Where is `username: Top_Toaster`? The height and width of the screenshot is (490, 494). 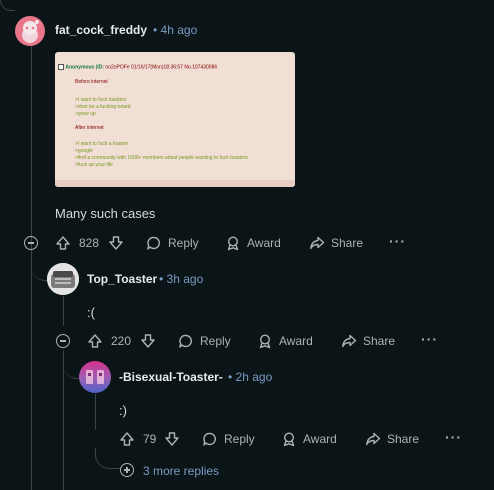
username: Top_Toaster is located at coordinates (122, 279).